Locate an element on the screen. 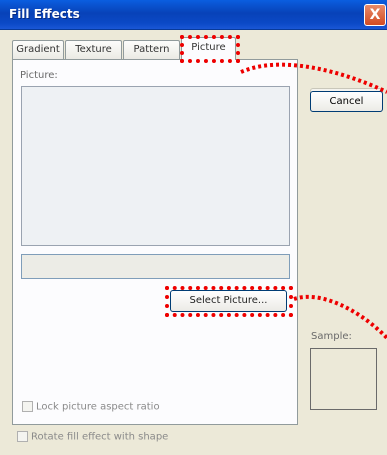 The height and width of the screenshot is (455, 387). dialog-title: Fill Effects is located at coordinates (44, 14).